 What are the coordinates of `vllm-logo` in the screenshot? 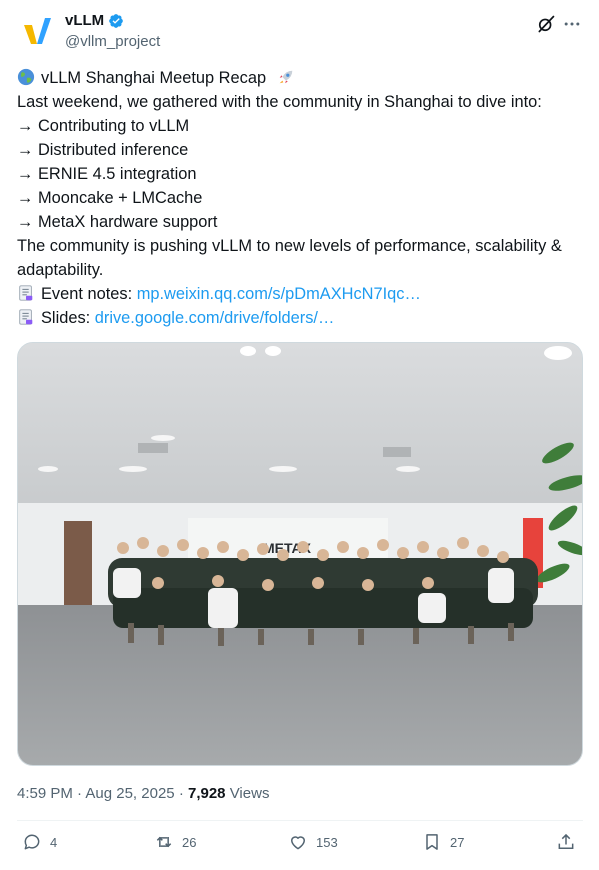 It's located at (37, 32).